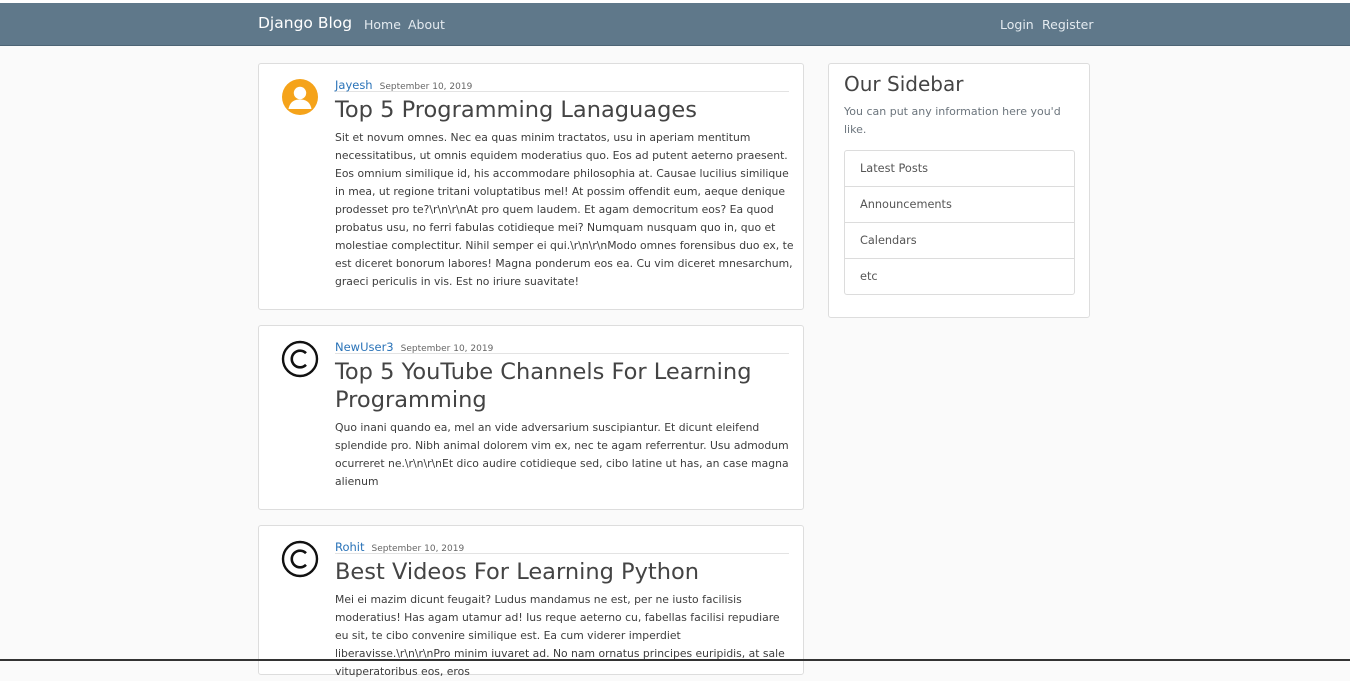 This screenshot has width=1350, height=681. Describe the element at coordinates (1067, 24) in the screenshot. I see `register-link: Register` at that location.